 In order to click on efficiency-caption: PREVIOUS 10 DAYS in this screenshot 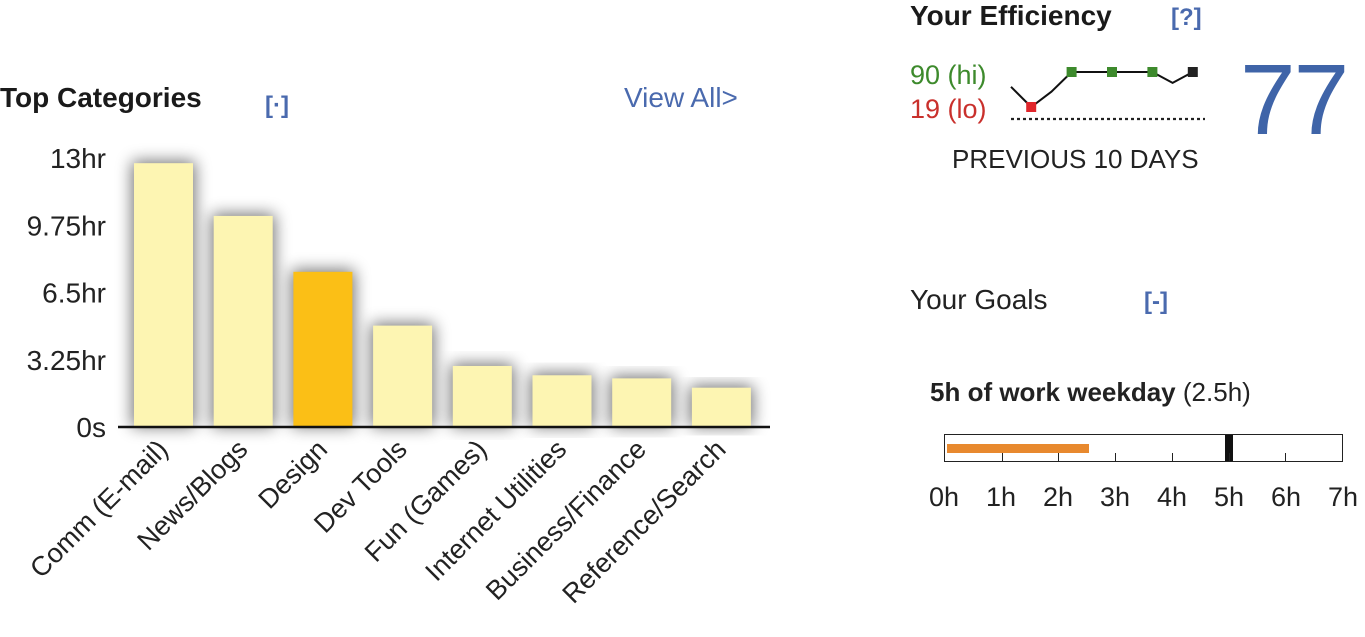, I will do `click(1075, 159)`.